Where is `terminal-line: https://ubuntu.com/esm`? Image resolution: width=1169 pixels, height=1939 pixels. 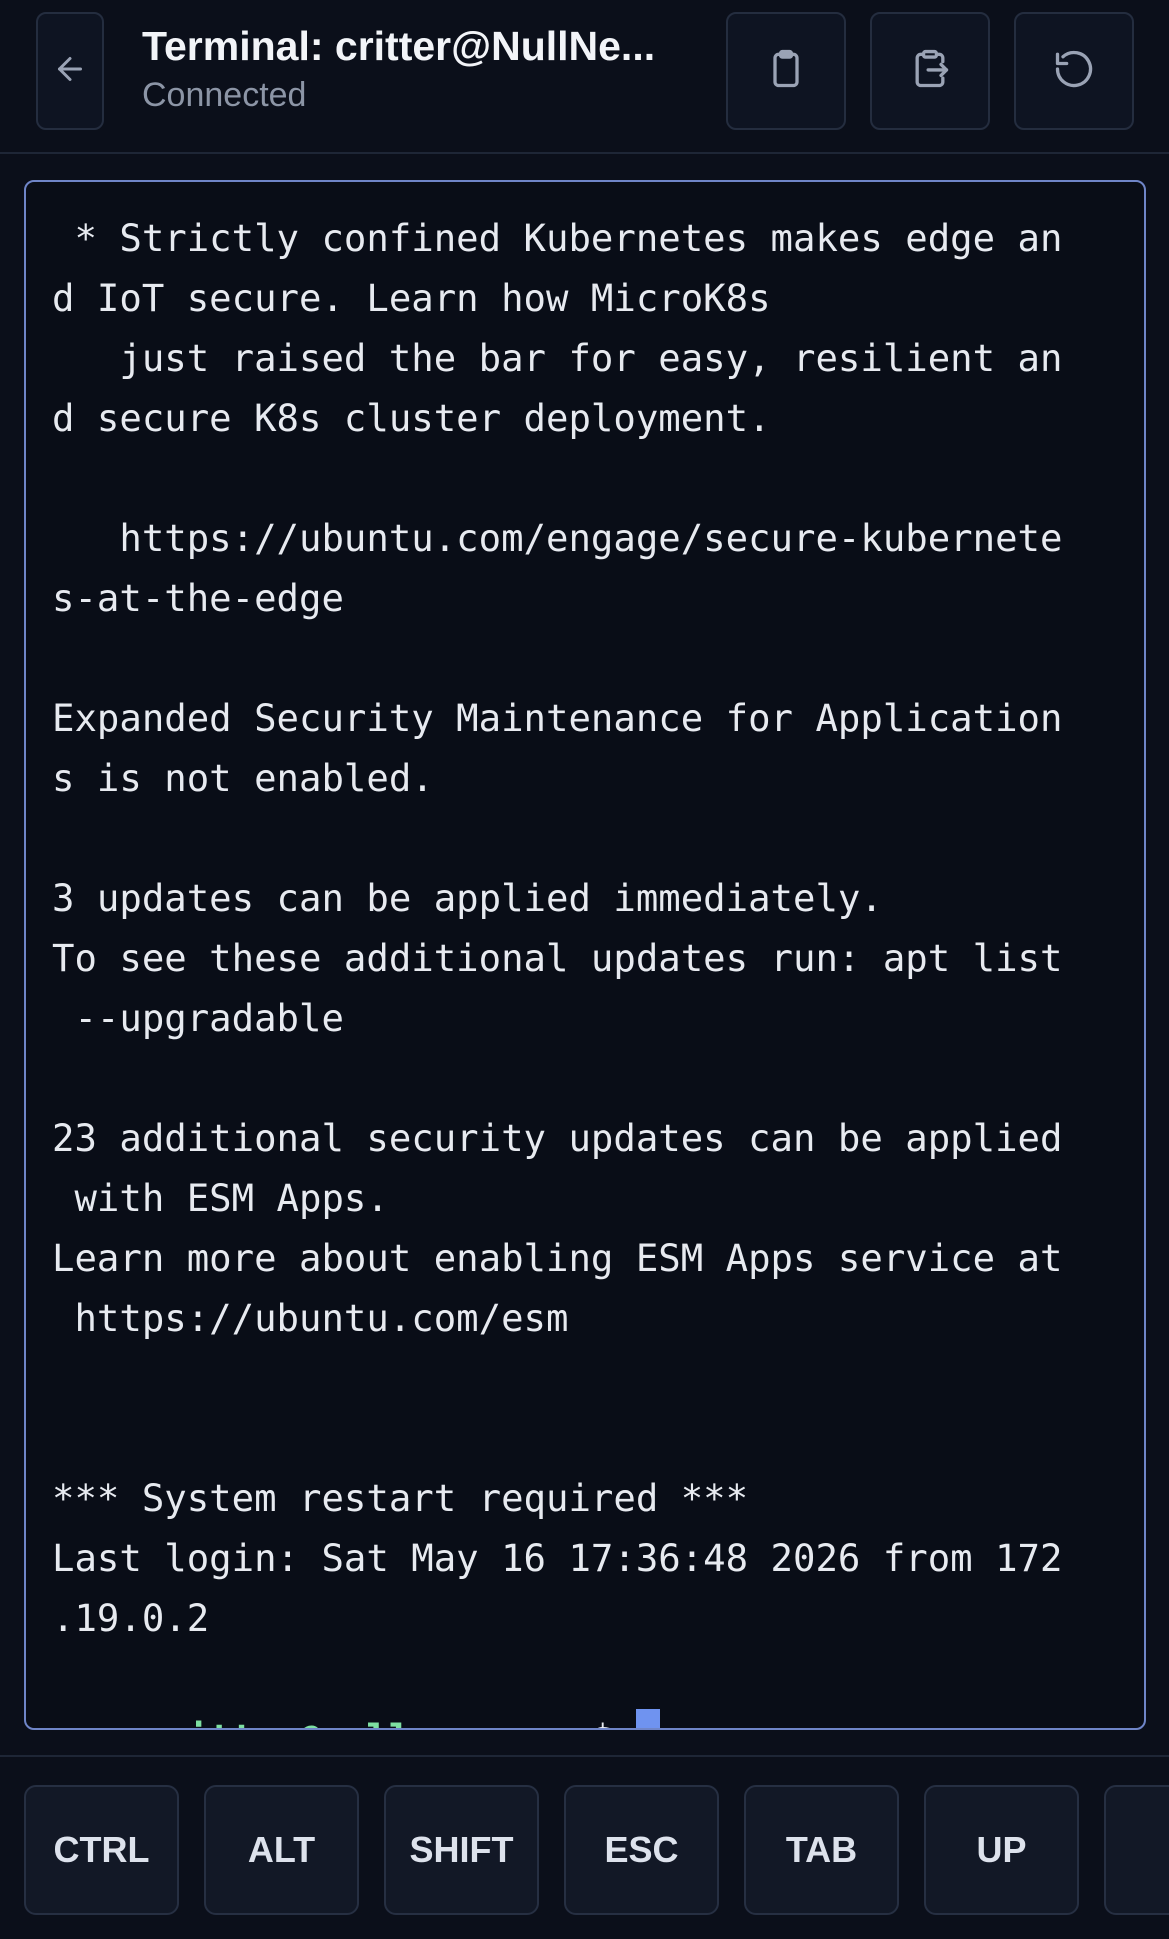 terminal-line: https://ubuntu.com/esm is located at coordinates (310, 1318).